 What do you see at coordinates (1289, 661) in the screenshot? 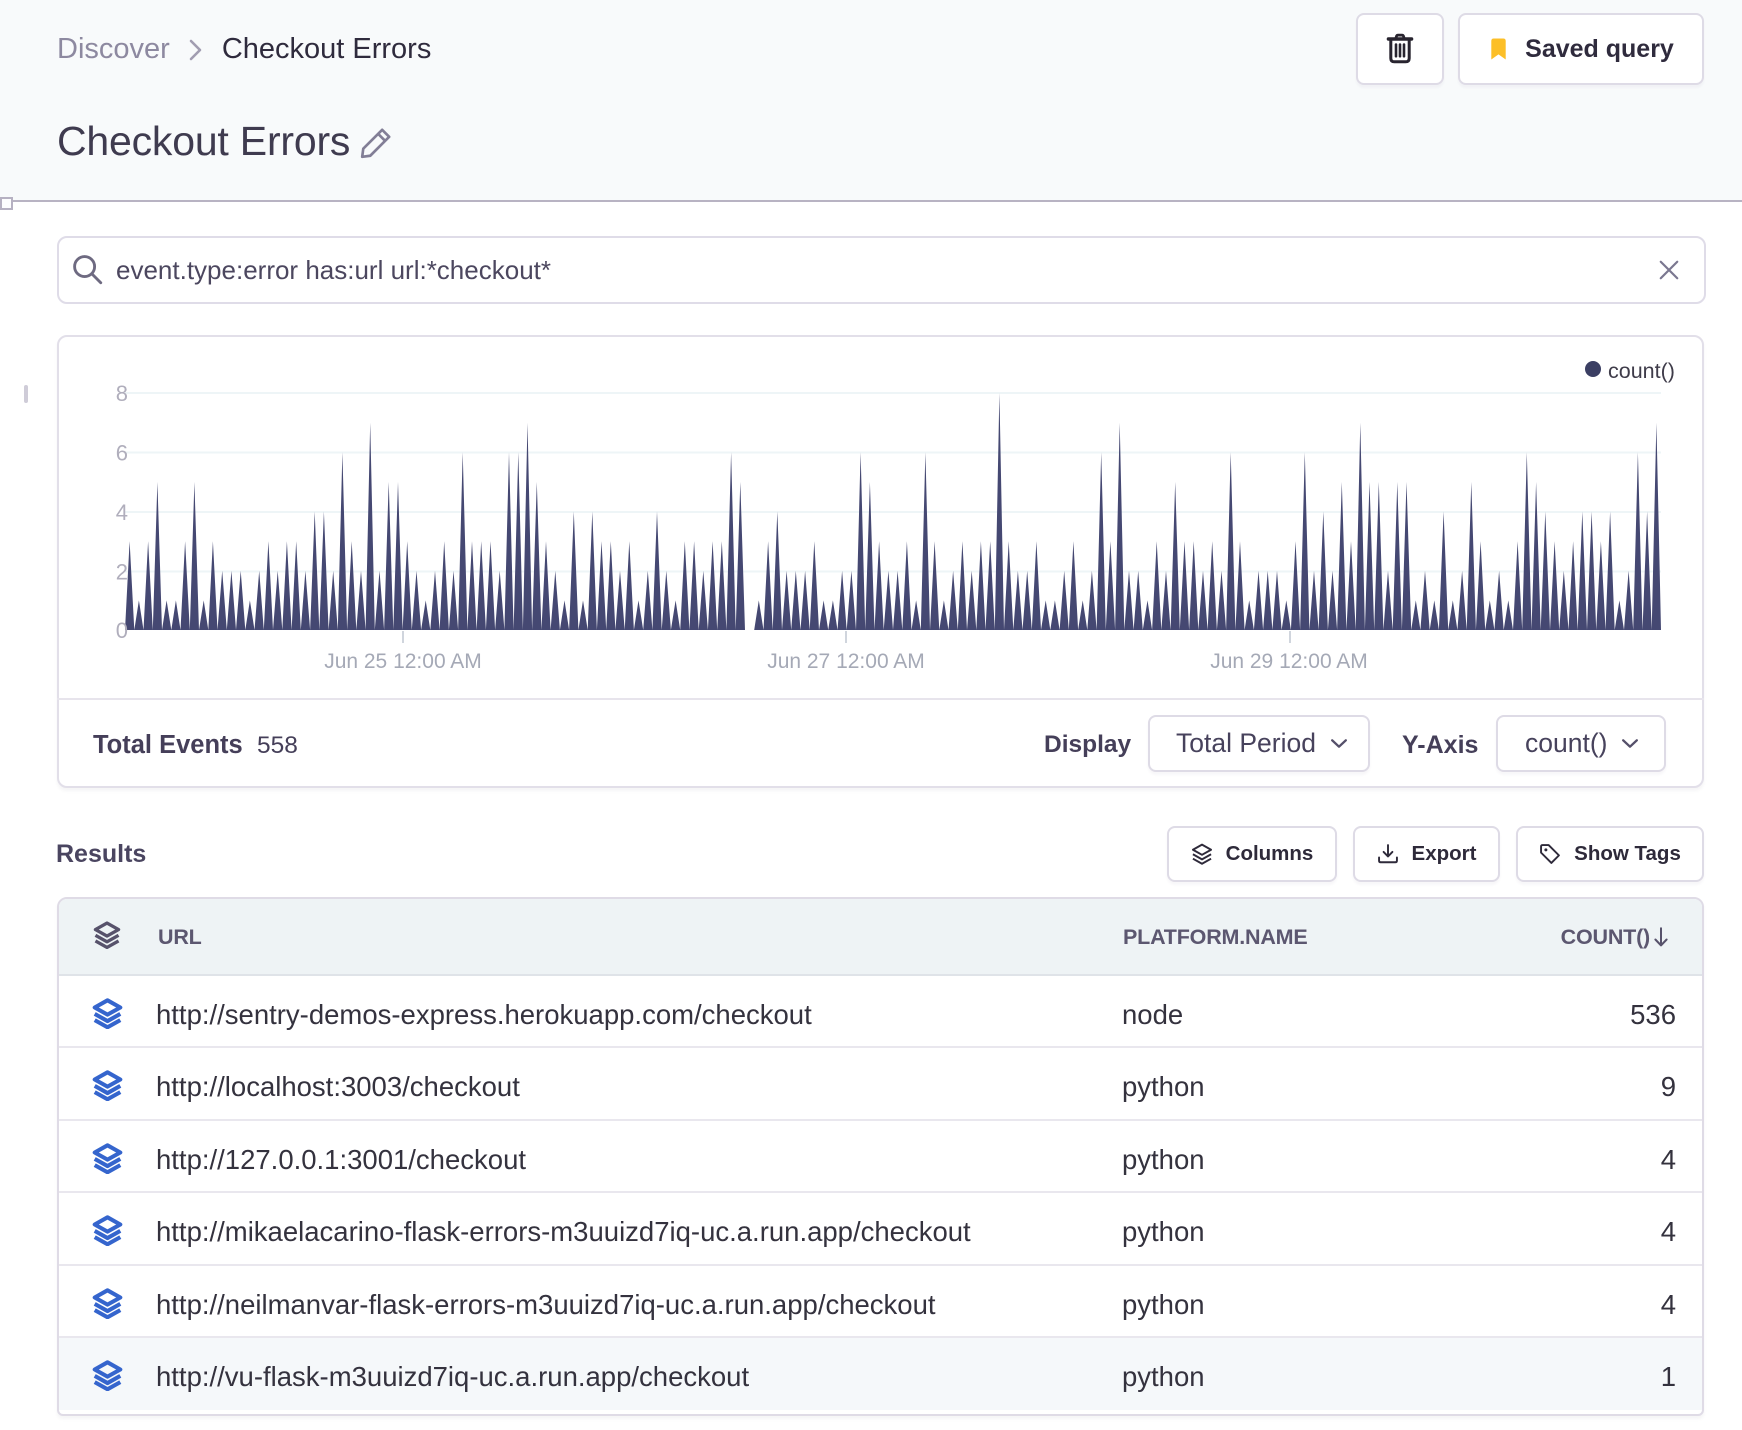
I see `svg-text: Jun 29 12:00 AM` at bounding box center [1289, 661].